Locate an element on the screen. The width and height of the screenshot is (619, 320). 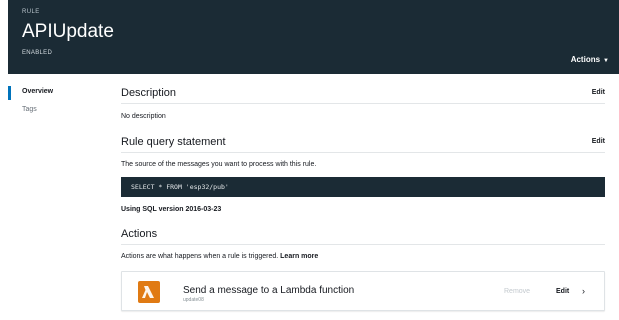
chevron-right-icon: › is located at coordinates (583, 291).